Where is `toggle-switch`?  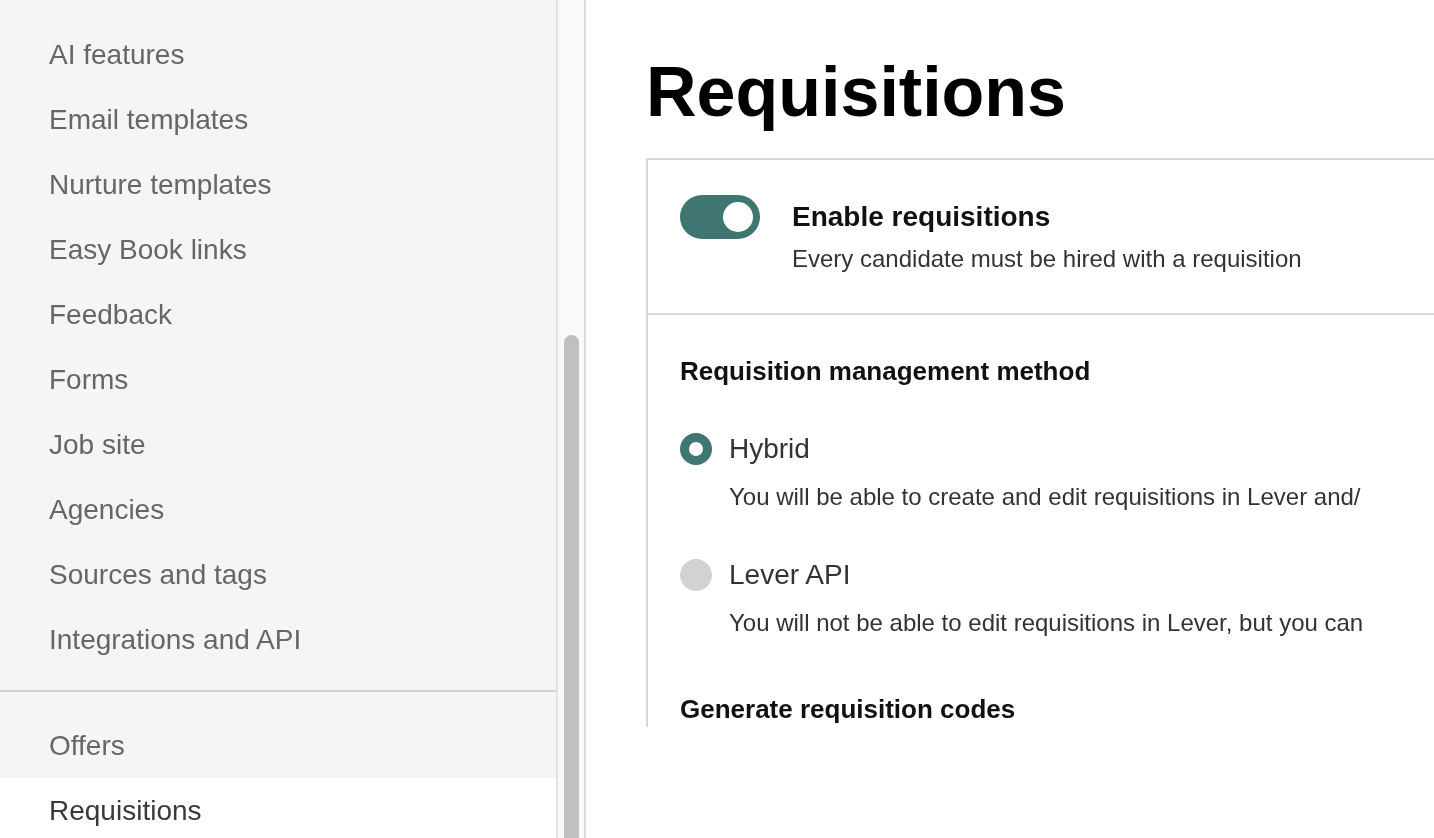 toggle-switch is located at coordinates (720, 217).